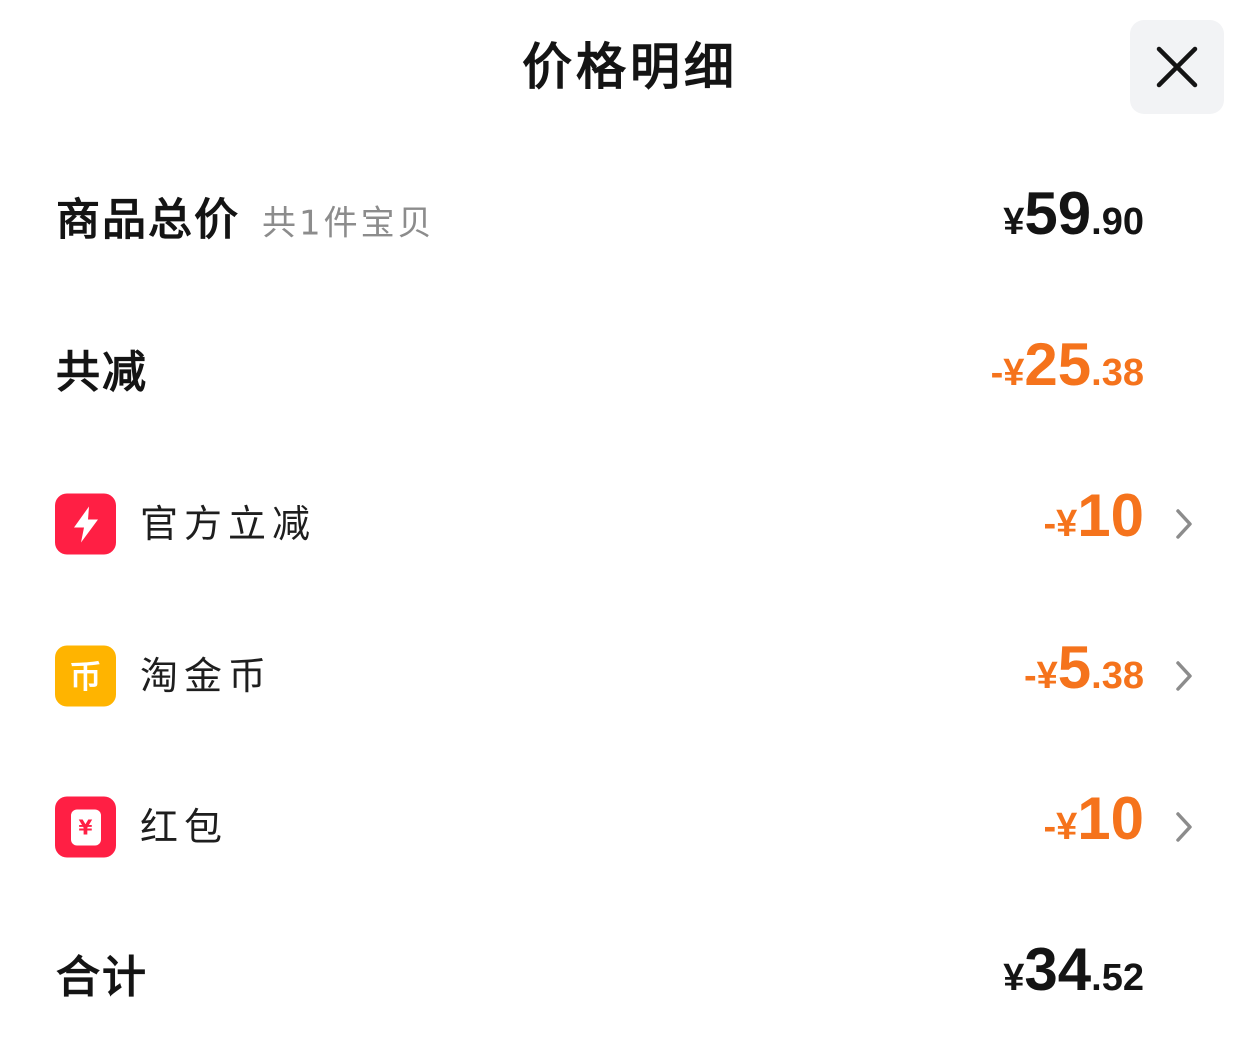 This screenshot has height=1043, width=1260. I want to click on page-title: 价格明细, so click(630, 67).